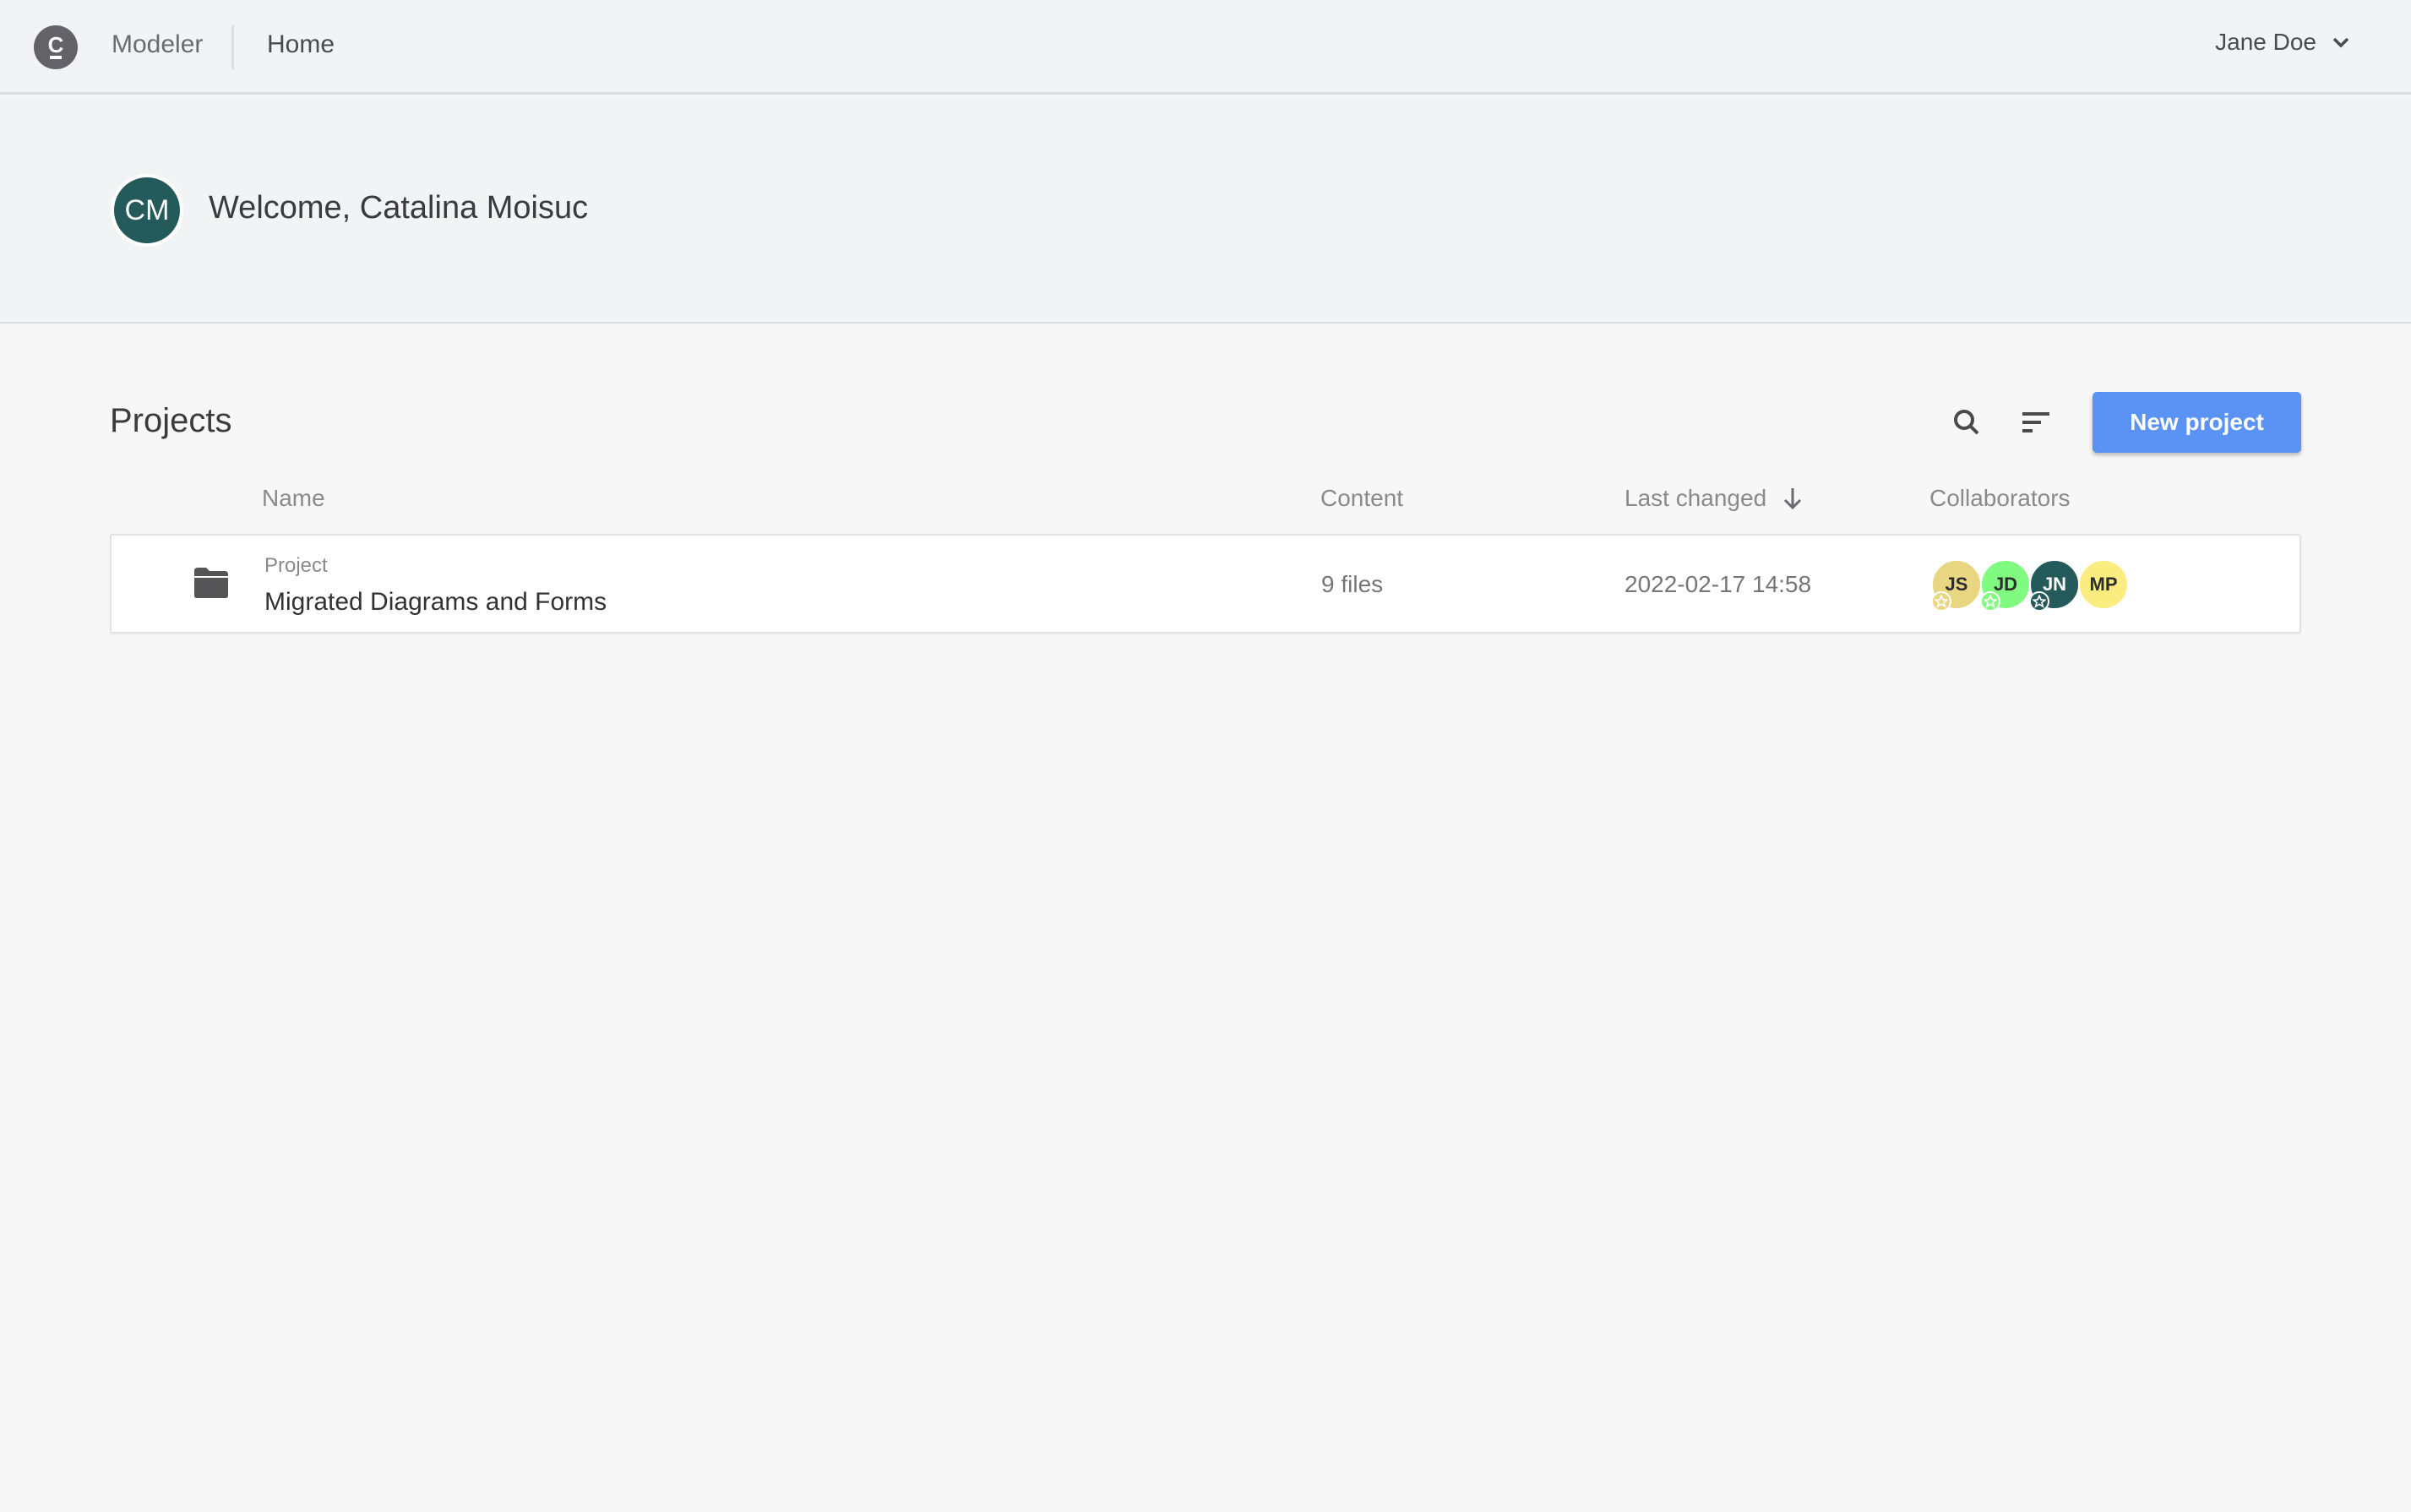 Image resolution: width=2411 pixels, height=1512 pixels. I want to click on app-logo: C, so click(56, 47).